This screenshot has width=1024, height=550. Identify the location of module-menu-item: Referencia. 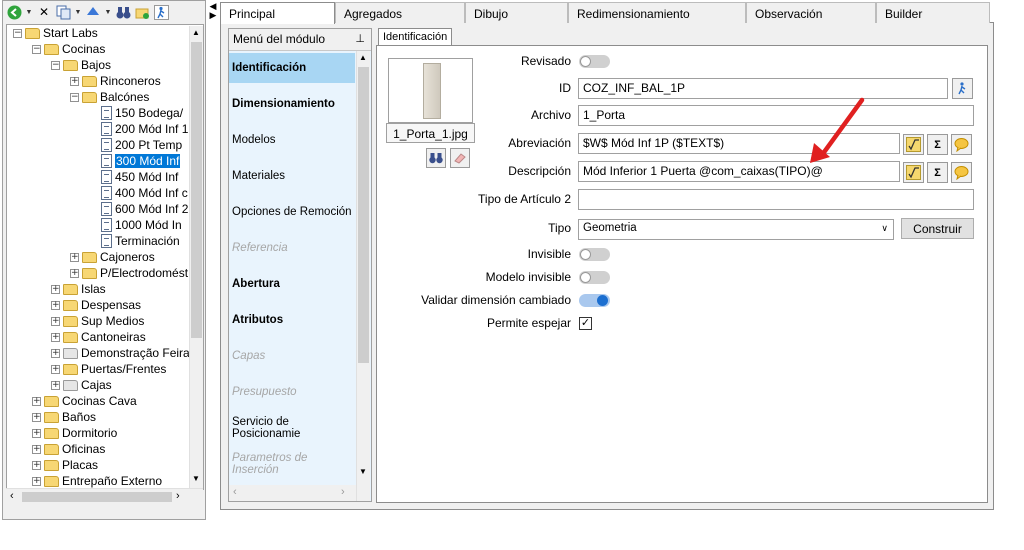
(292, 248).